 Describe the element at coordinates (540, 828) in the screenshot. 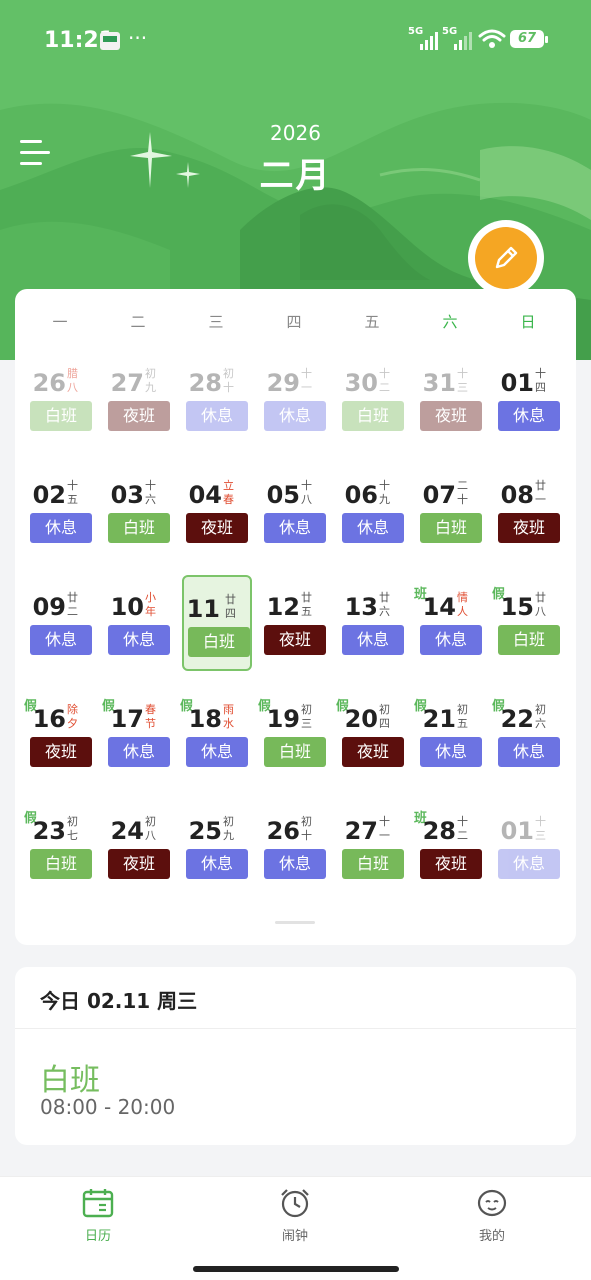

I see `lunar-date: 十三` at that location.